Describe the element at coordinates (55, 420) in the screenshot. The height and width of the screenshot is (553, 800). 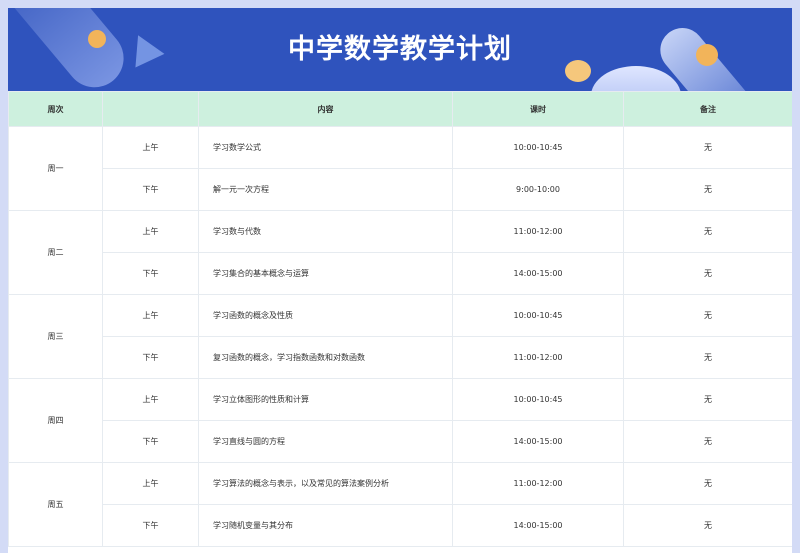
I see `day-cell: 周四` at that location.